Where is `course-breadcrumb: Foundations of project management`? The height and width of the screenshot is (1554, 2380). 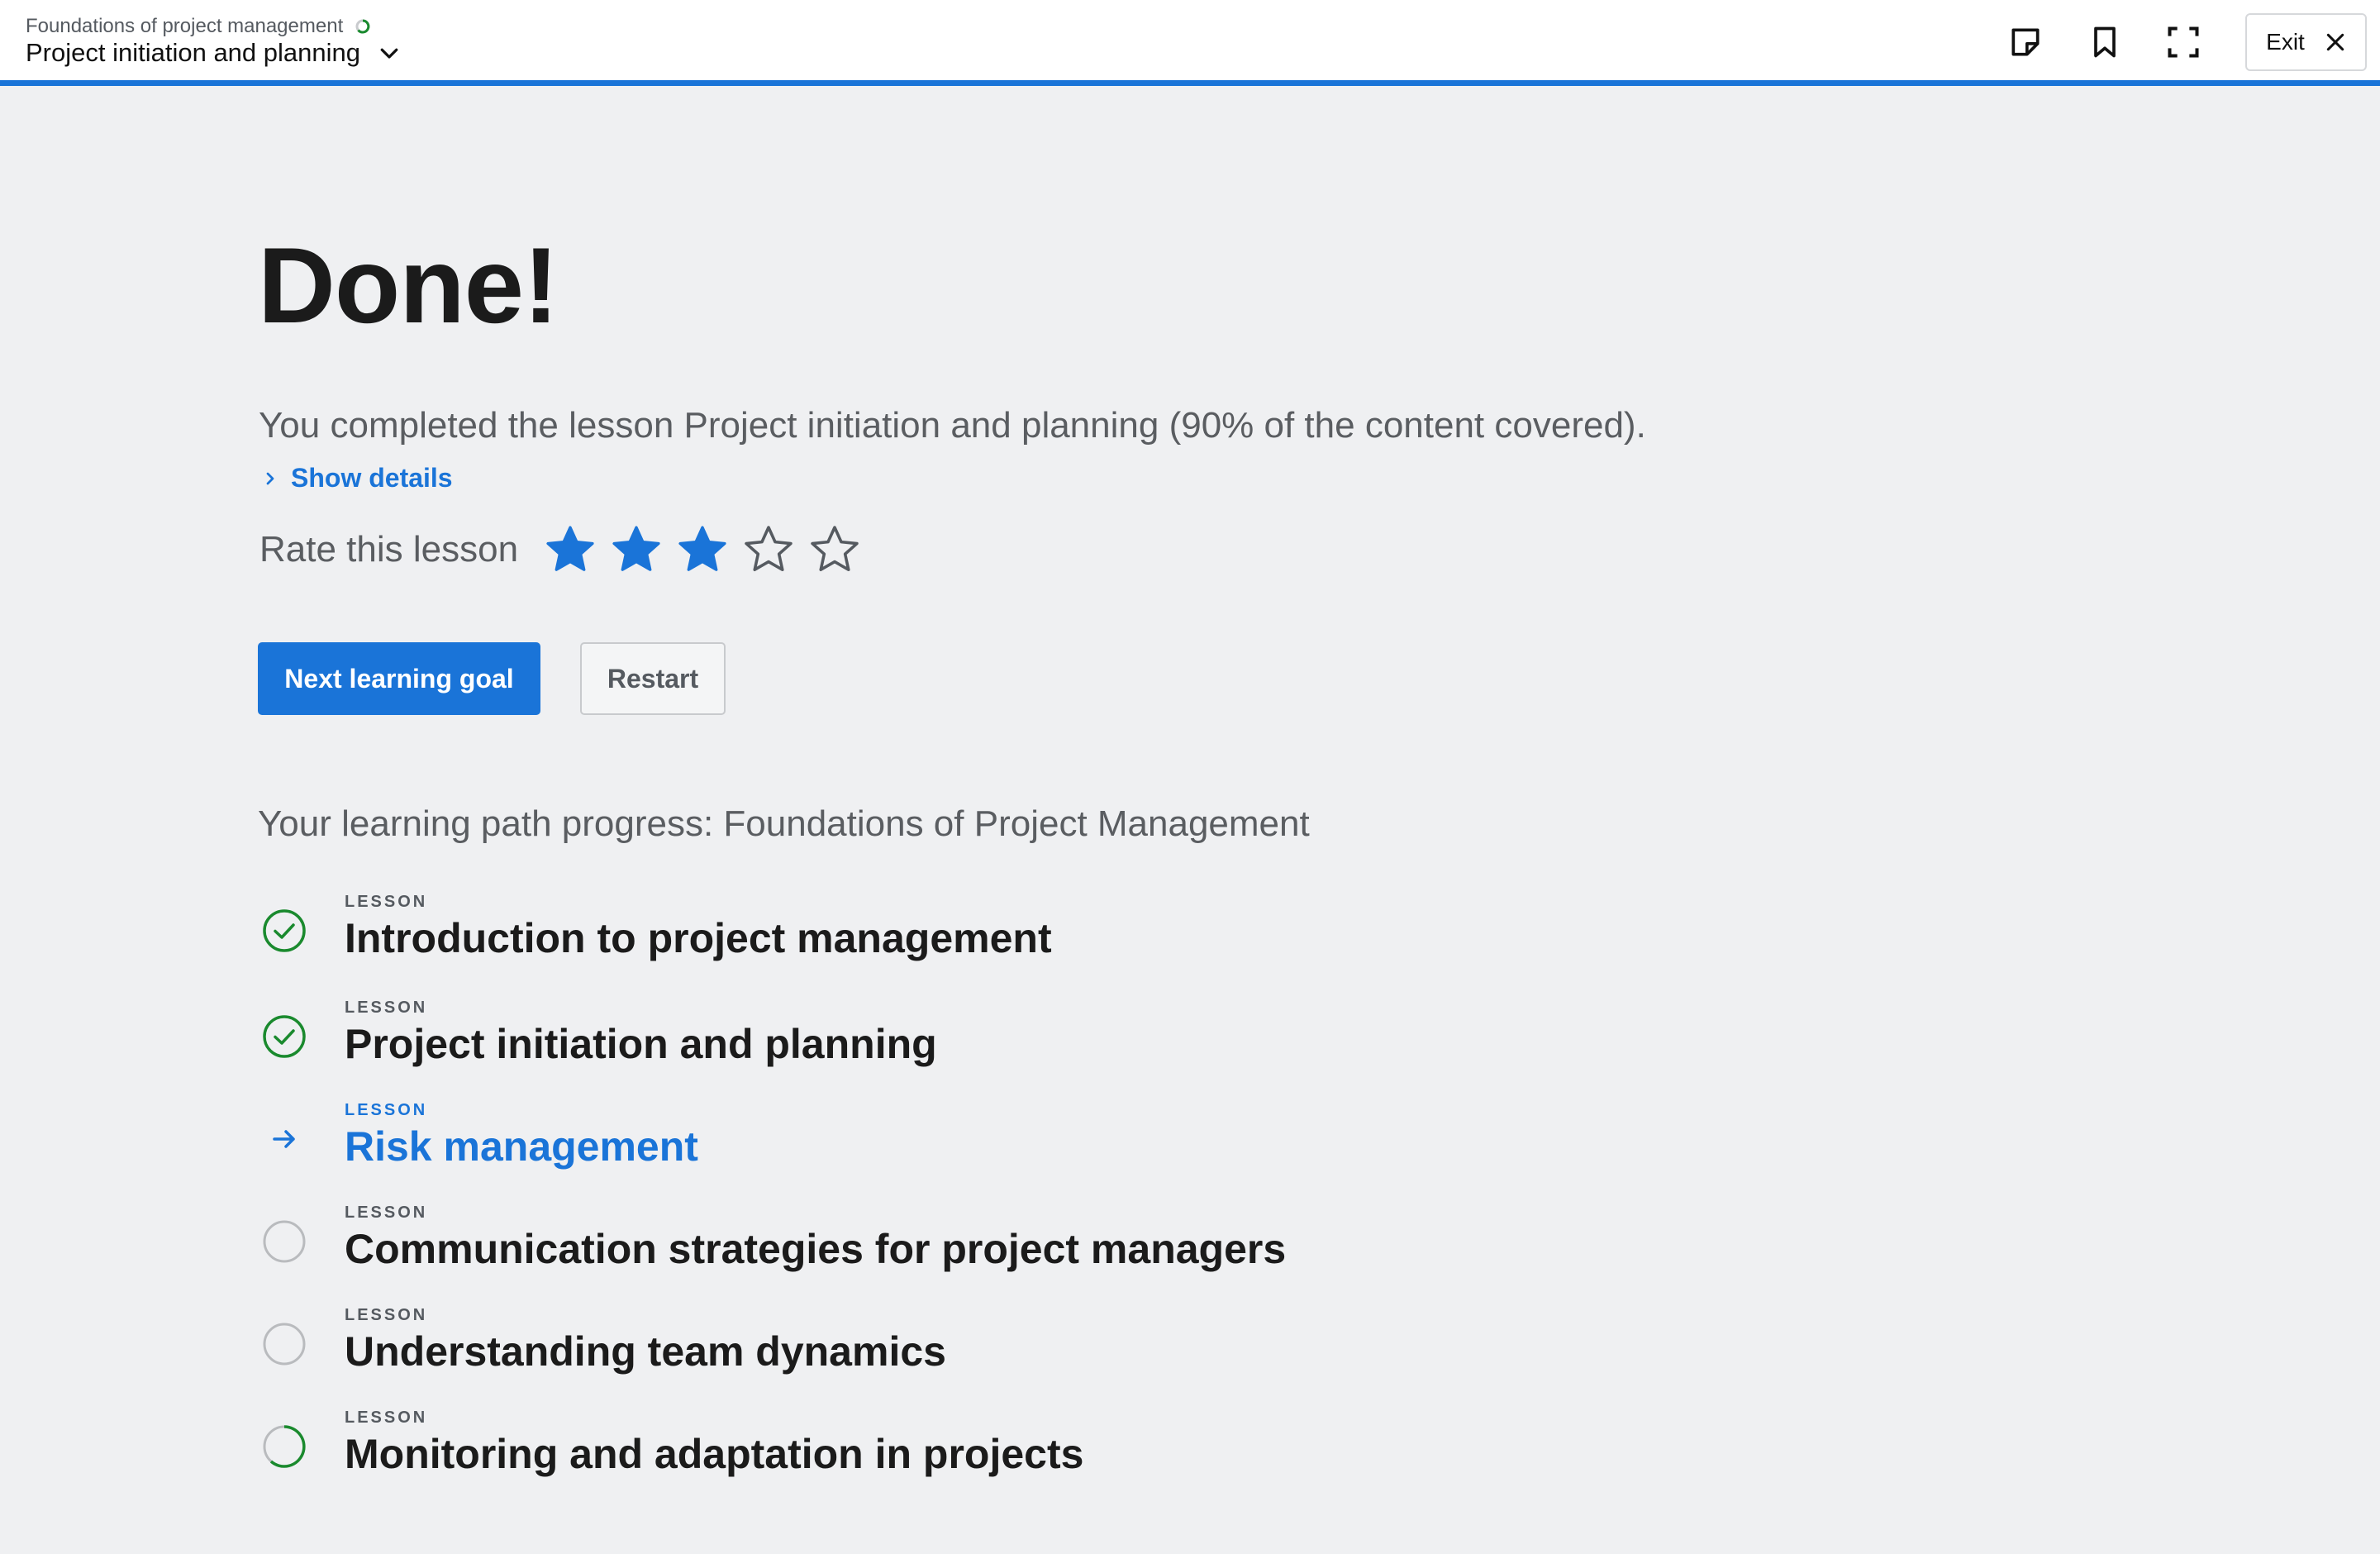 course-breadcrumb: Foundations of project management is located at coordinates (198, 26).